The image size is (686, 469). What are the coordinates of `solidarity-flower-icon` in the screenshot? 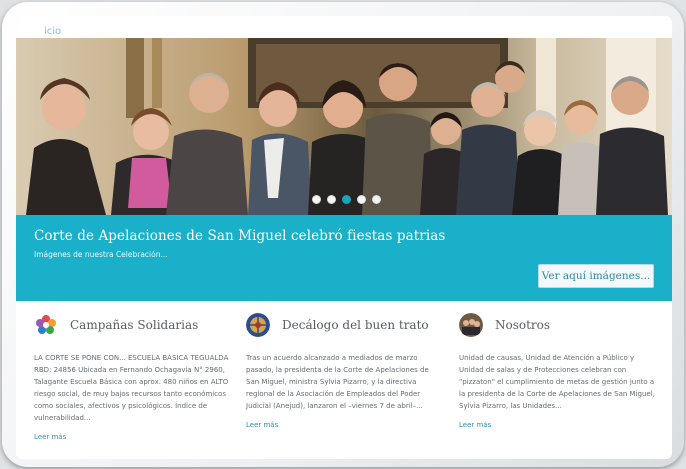 It's located at (46, 325).